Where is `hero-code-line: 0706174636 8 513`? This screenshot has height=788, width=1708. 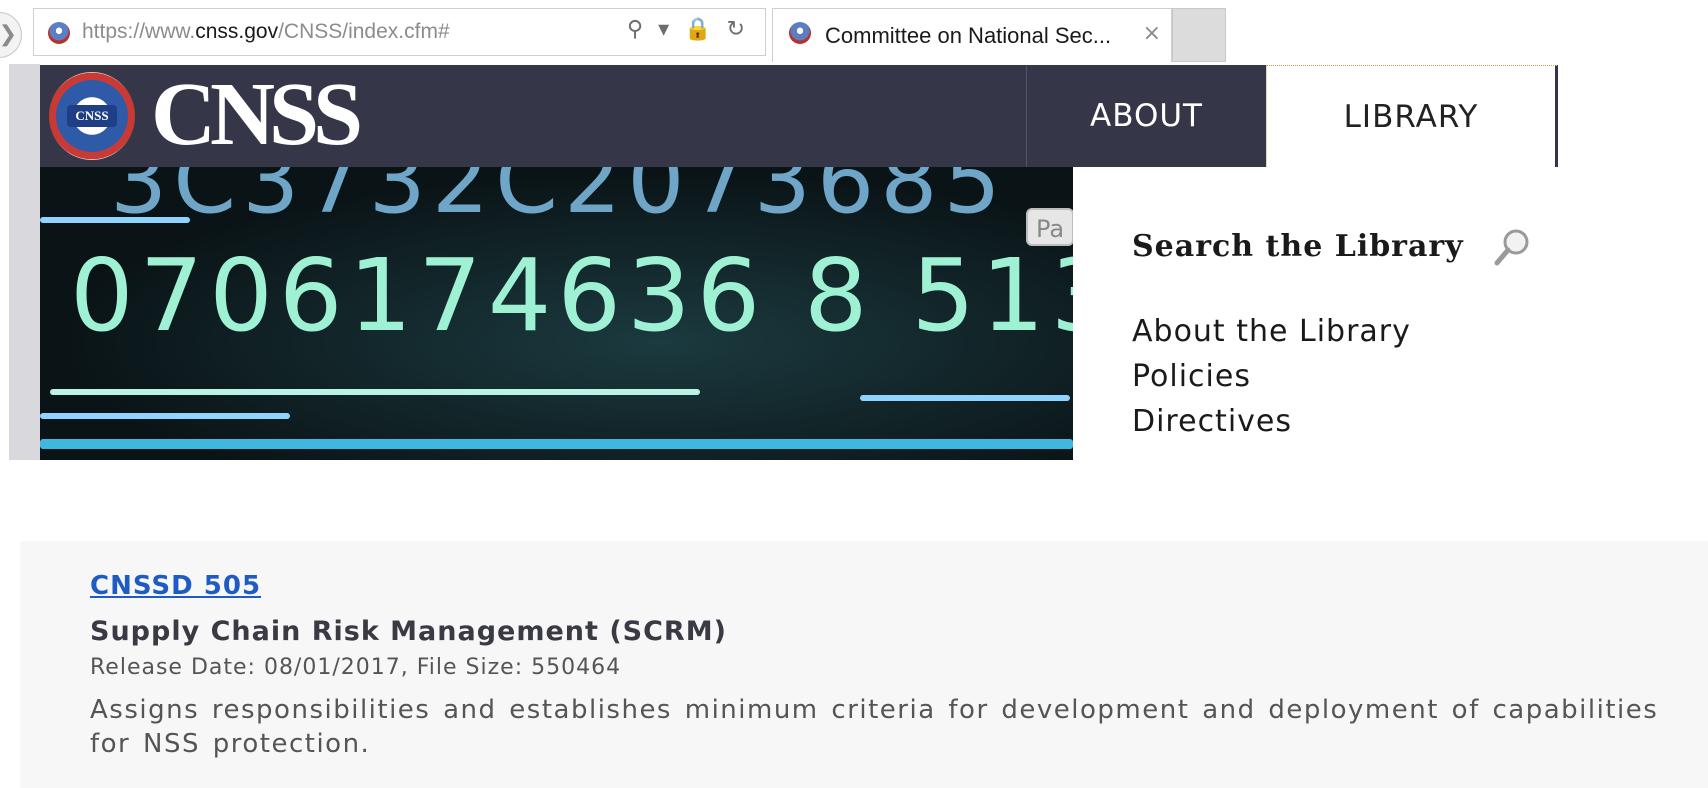 hero-code-line: 0706174636 8 513 is located at coordinates (571, 295).